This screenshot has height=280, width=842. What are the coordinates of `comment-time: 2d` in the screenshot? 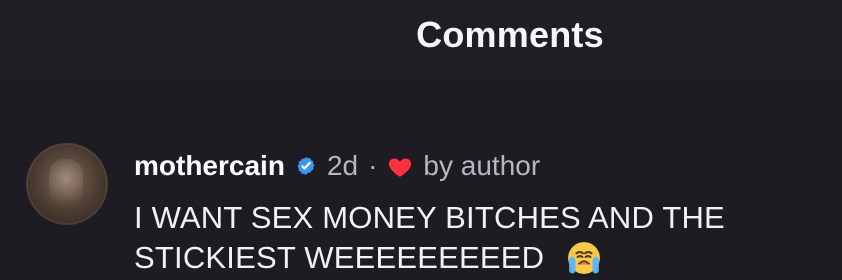 It's located at (342, 165).